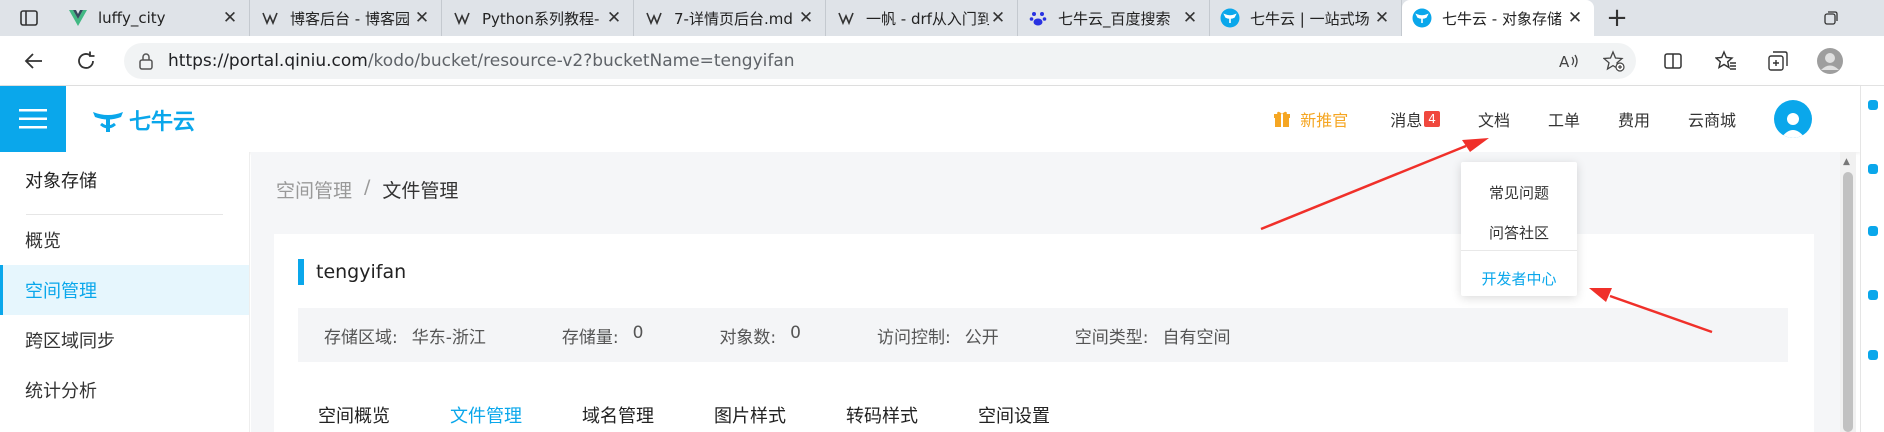  Describe the element at coordinates (1043, 335) in the screenshot. I see `bucket-info-bar: 存储区域: 华东-浙江 存储量: 0 对象数: 0 访问控制: 公开 空间类型: 自有空间` at that location.